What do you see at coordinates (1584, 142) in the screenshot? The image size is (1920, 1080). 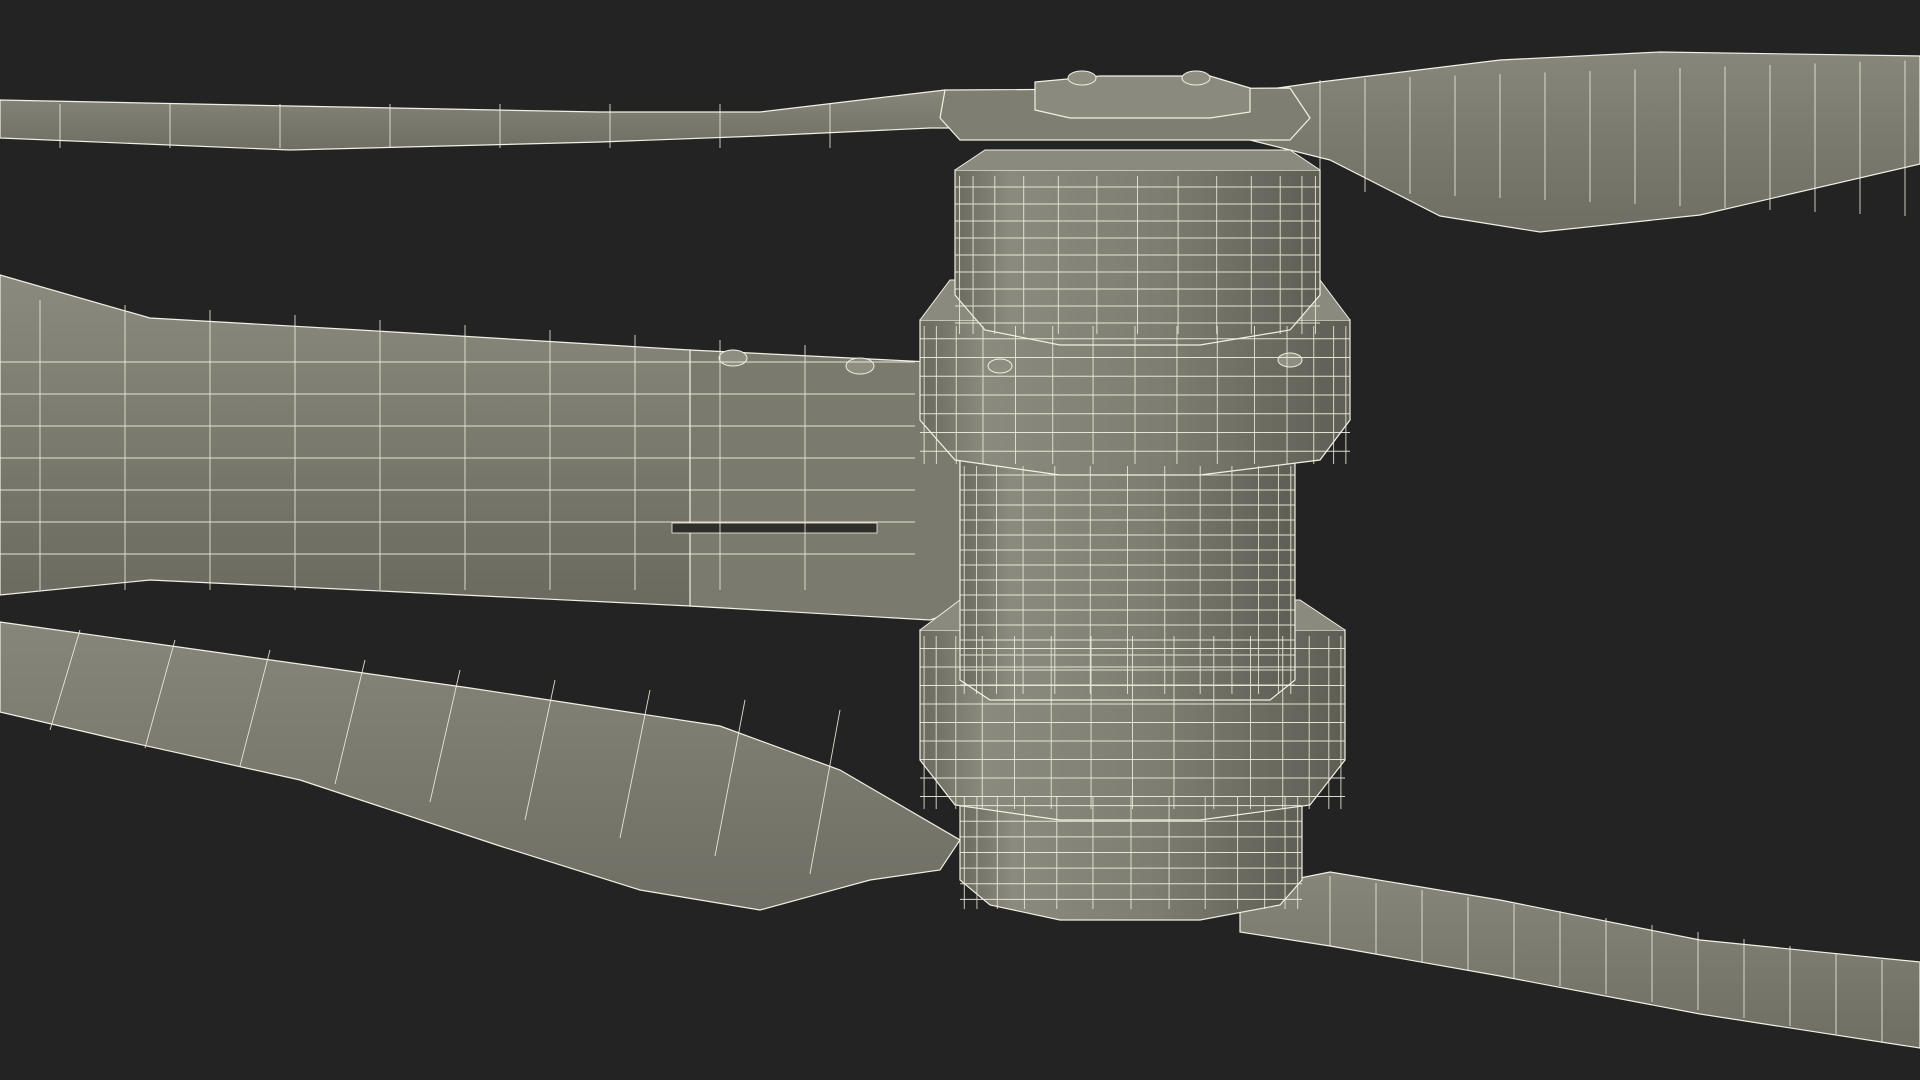 I see `top-blade-right` at bounding box center [1584, 142].